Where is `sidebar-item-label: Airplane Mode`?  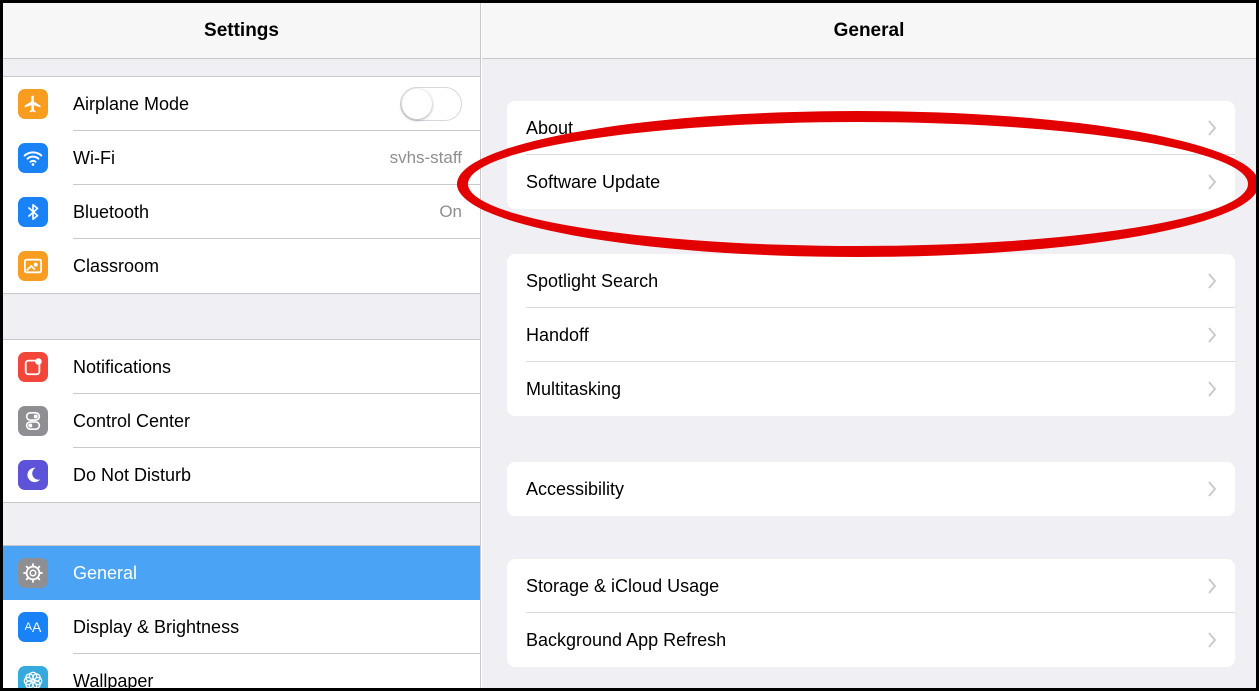
sidebar-item-label: Airplane Mode is located at coordinates (131, 103).